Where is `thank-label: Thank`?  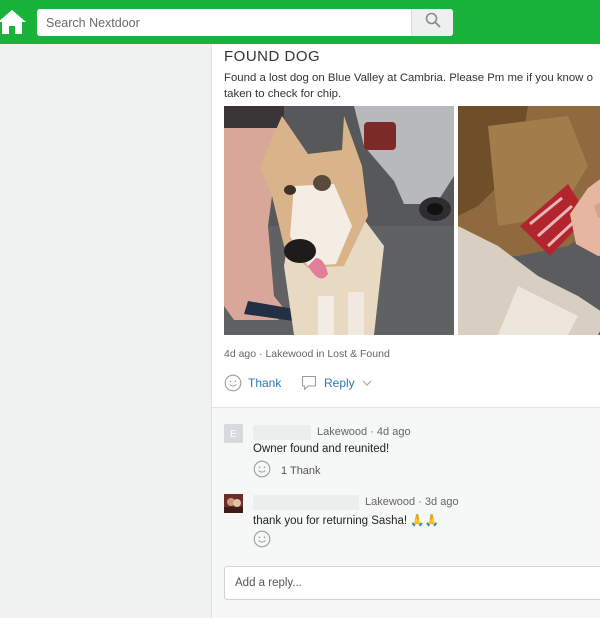
thank-label: Thank is located at coordinates (265, 383).